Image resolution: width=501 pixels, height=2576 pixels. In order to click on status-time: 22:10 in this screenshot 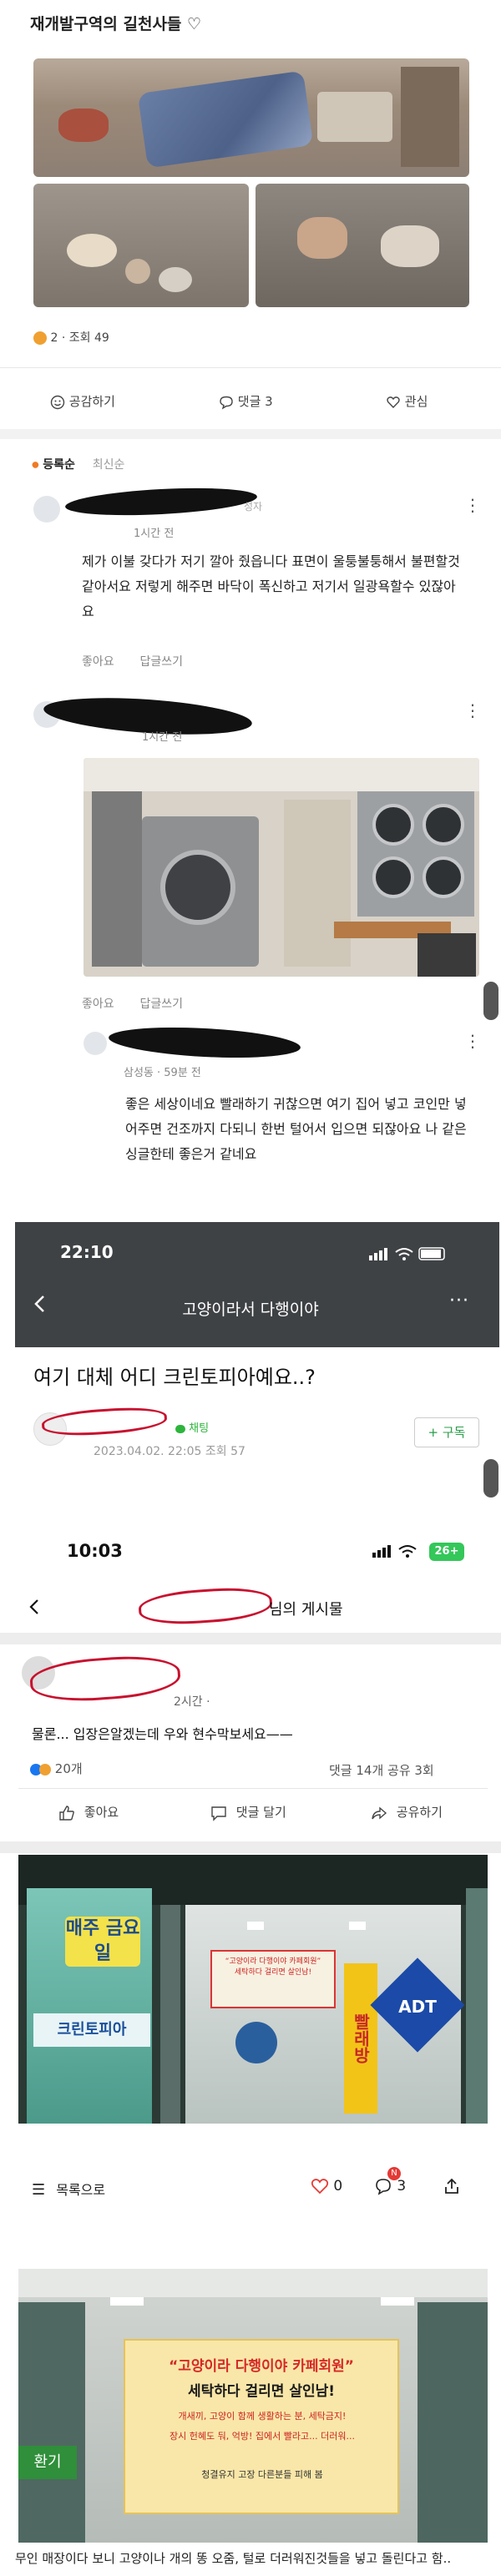, I will do `click(87, 1252)`.